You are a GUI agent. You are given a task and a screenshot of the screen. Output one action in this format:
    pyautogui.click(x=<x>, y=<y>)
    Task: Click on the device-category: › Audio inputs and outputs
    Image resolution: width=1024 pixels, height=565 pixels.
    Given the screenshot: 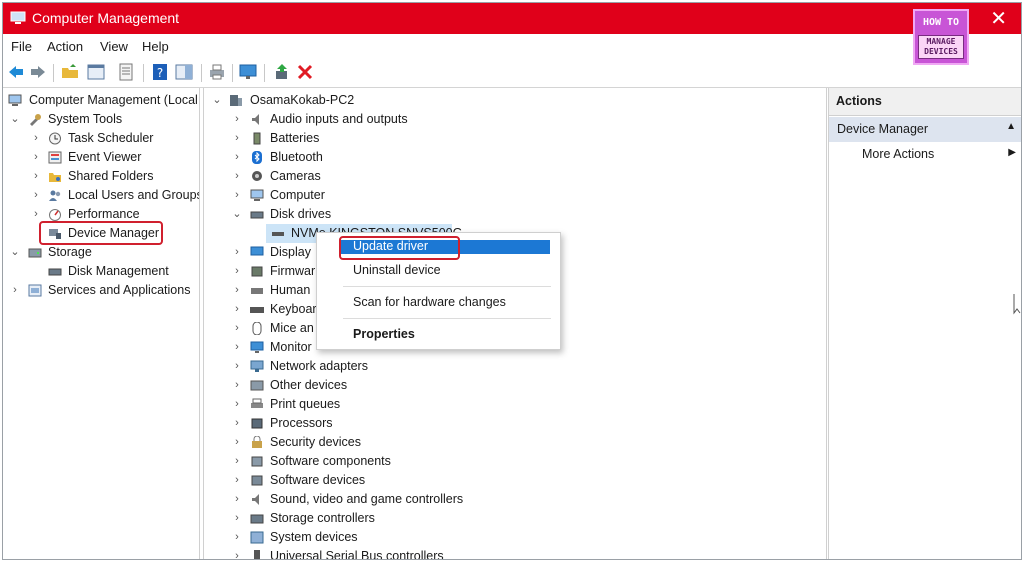 What is the action you would take?
    pyautogui.click(x=504, y=119)
    